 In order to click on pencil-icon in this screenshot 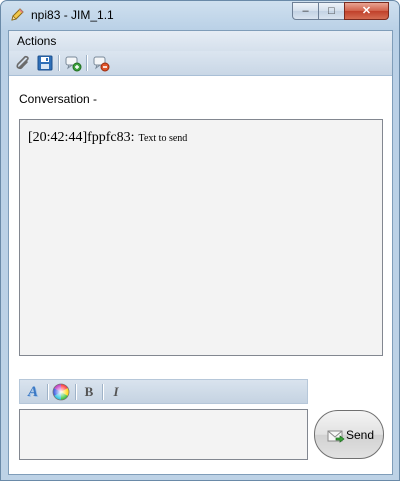, I will do `click(17, 15)`.